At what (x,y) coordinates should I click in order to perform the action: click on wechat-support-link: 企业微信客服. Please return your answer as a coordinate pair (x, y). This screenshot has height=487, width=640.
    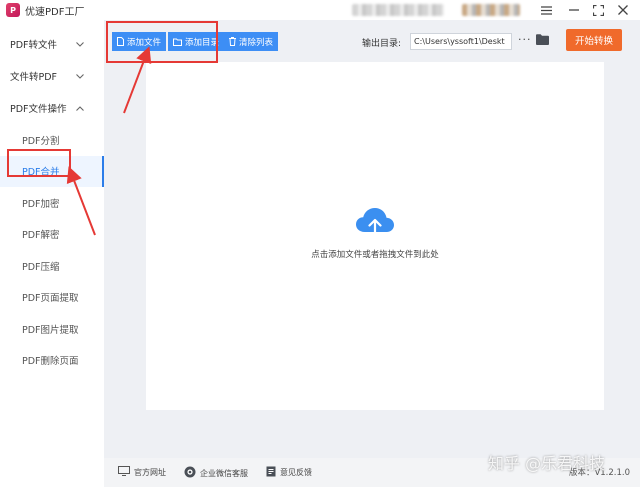
    Looking at the image, I should click on (216, 473).